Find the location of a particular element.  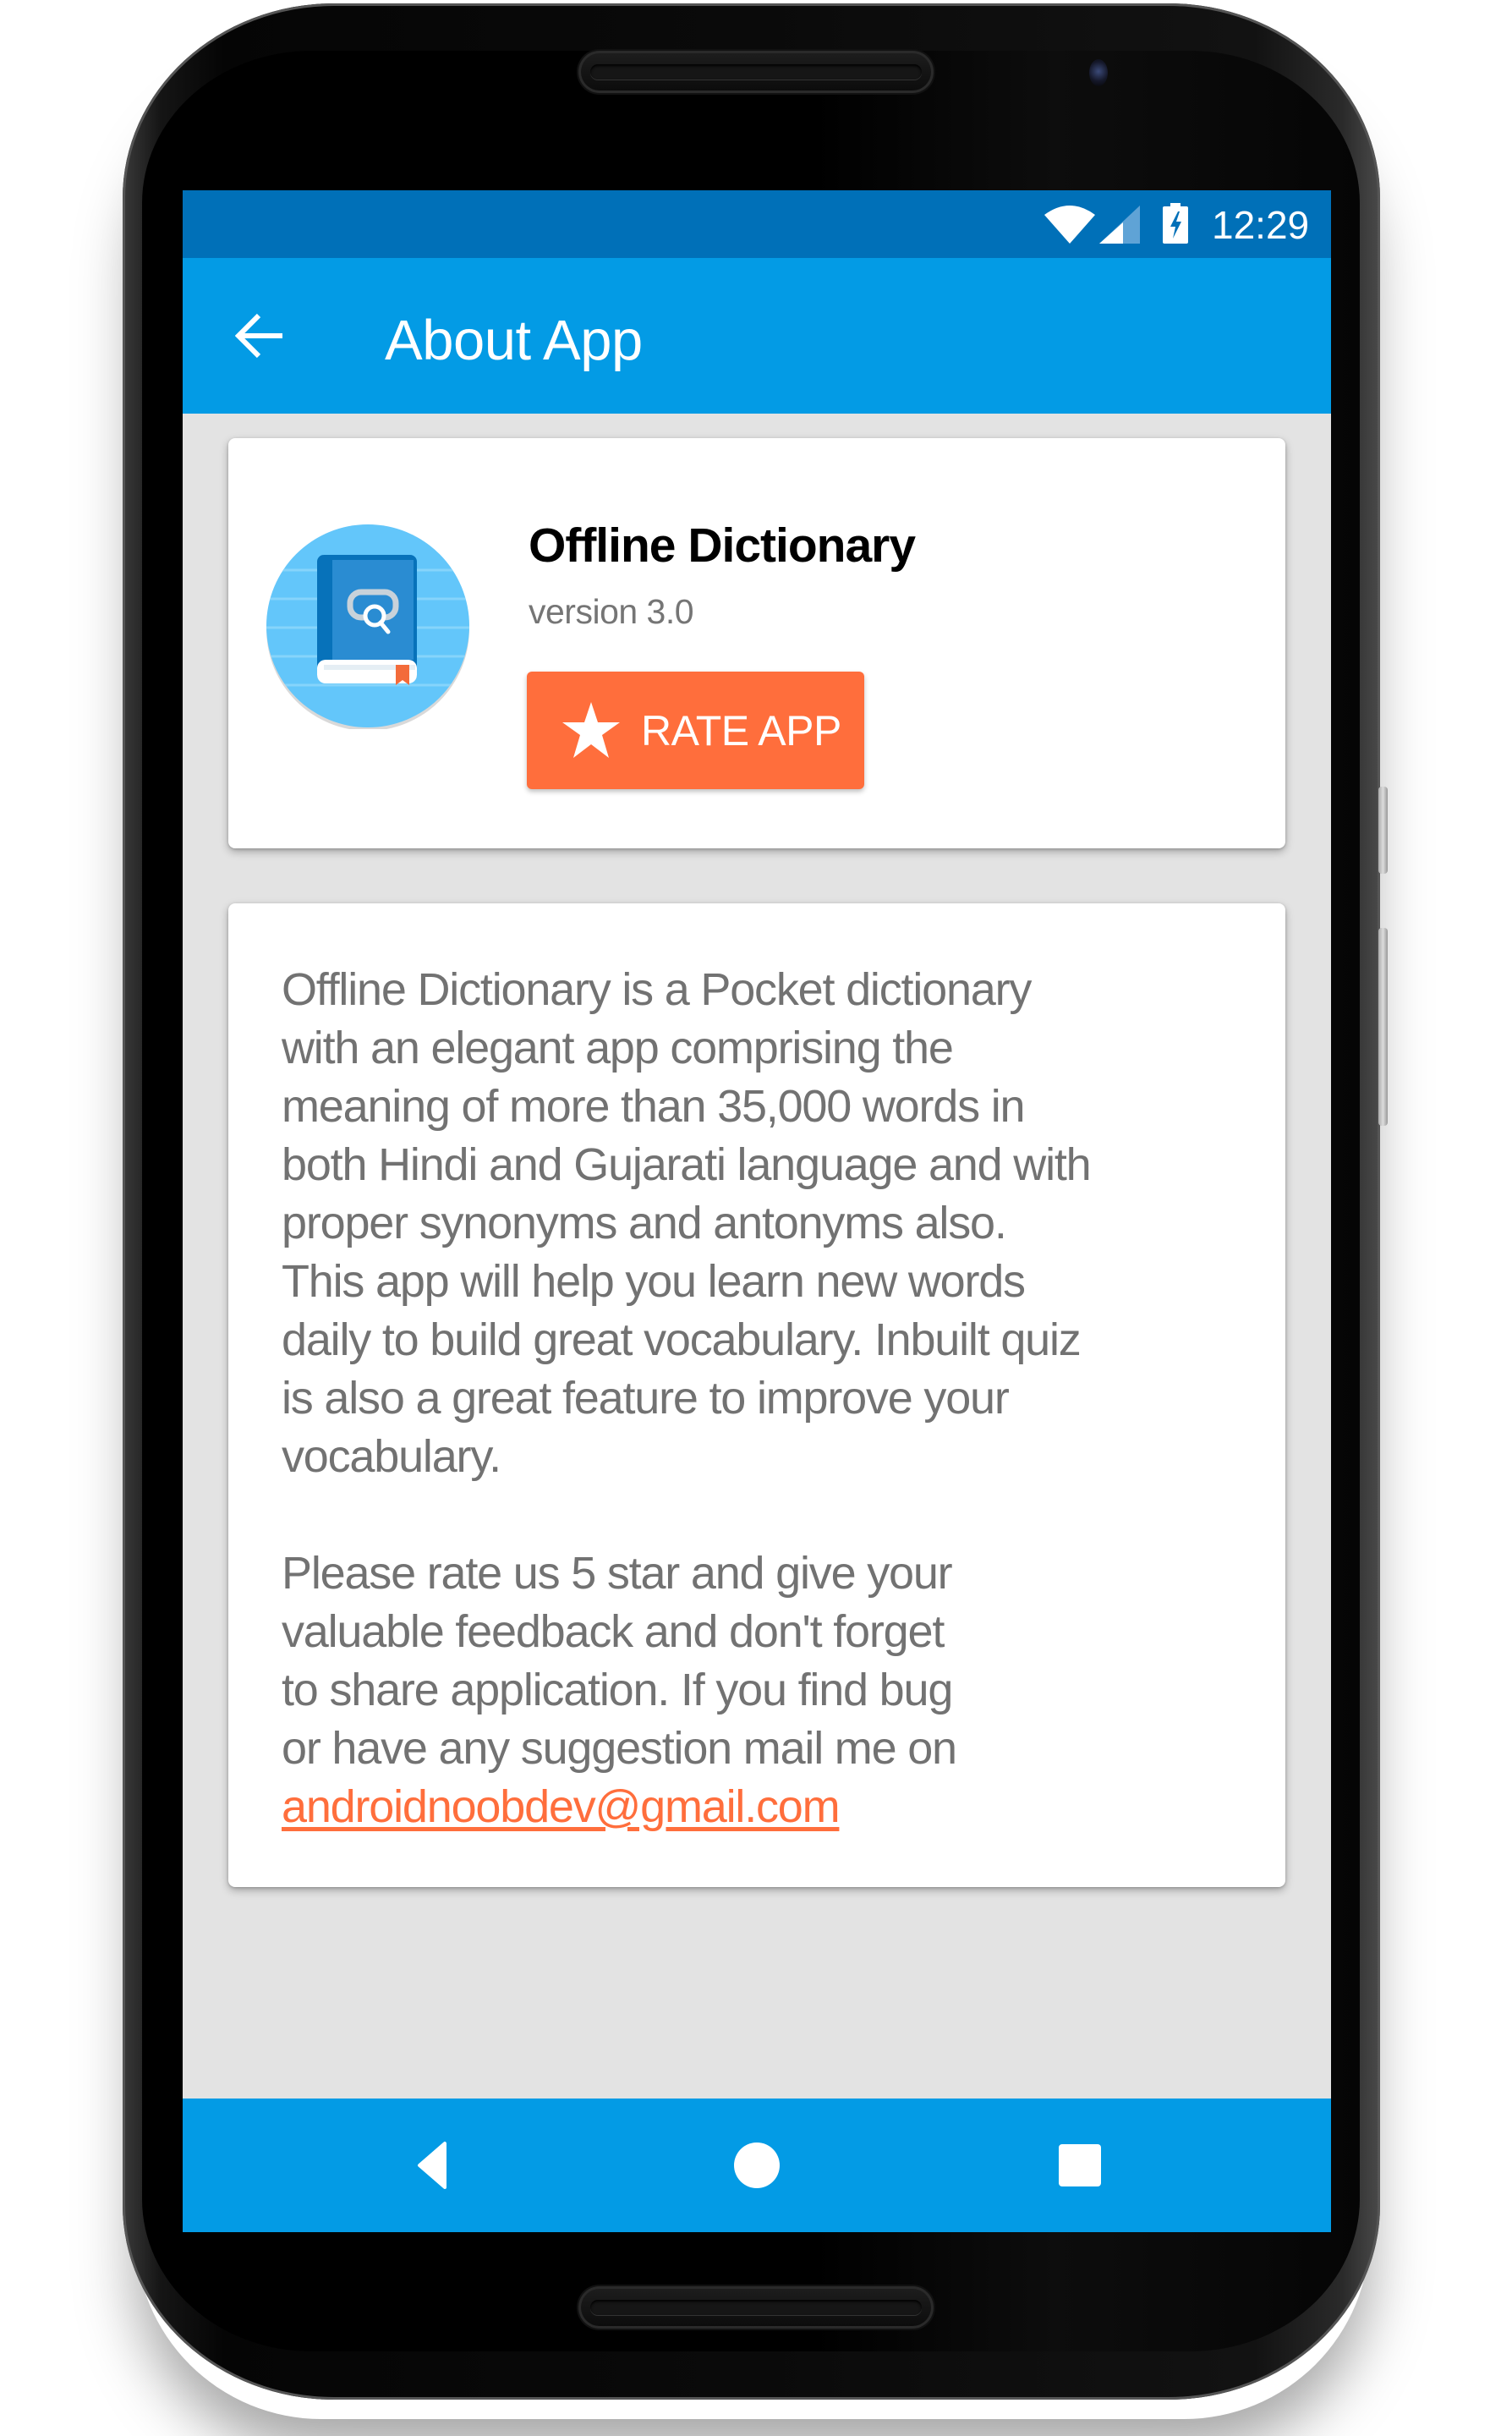

bottom-speaker is located at coordinates (756, 2308).